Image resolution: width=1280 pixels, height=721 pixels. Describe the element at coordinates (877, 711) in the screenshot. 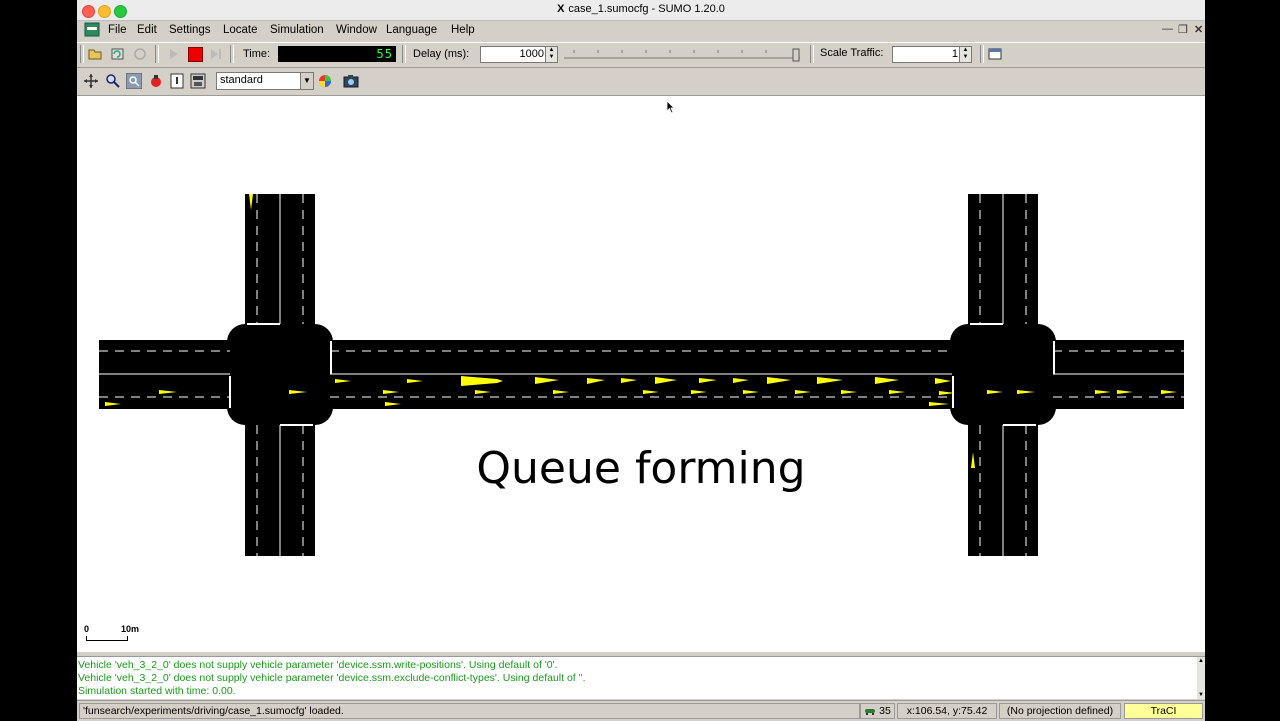

I see `vehicle-count-box: 35` at that location.